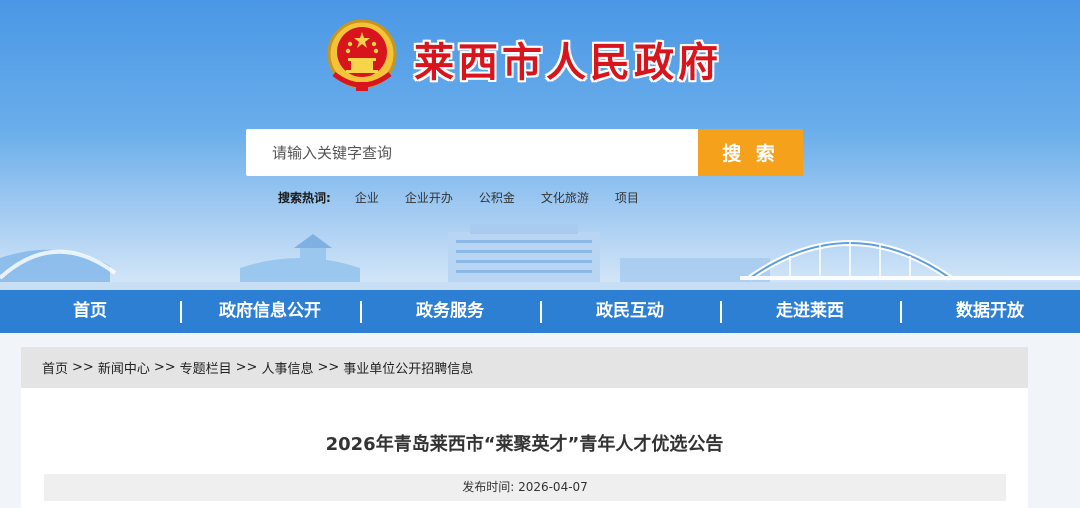 Image resolution: width=1080 pixels, height=508 pixels. What do you see at coordinates (524, 367) in the screenshot?
I see `breadcrumb: 首页 >> 新闻中心 >> 专题栏目 >> 人事信息 >> 事业单位公开招聘信息` at bounding box center [524, 367].